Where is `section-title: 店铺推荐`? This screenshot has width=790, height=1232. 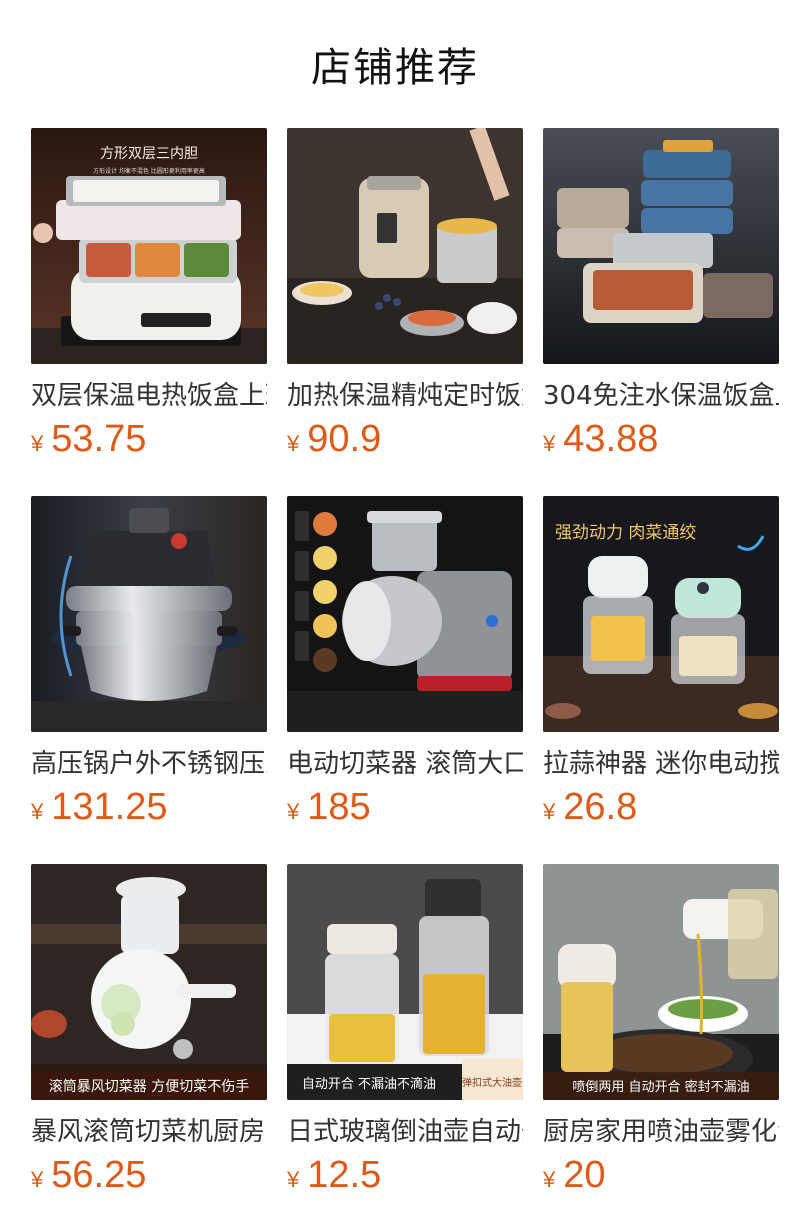
section-title: 店铺推荐 is located at coordinates (395, 68).